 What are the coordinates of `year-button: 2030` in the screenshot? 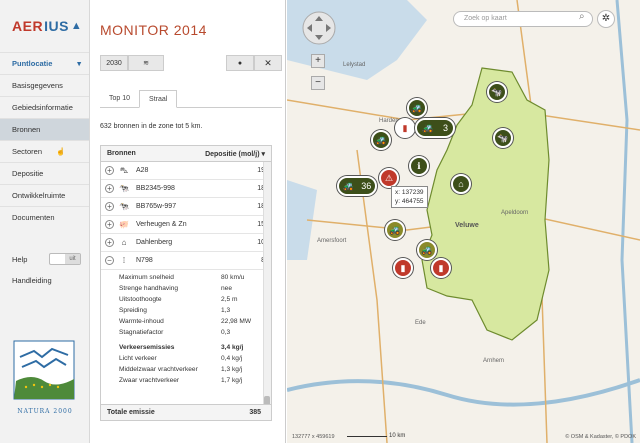 It's located at (114, 63).